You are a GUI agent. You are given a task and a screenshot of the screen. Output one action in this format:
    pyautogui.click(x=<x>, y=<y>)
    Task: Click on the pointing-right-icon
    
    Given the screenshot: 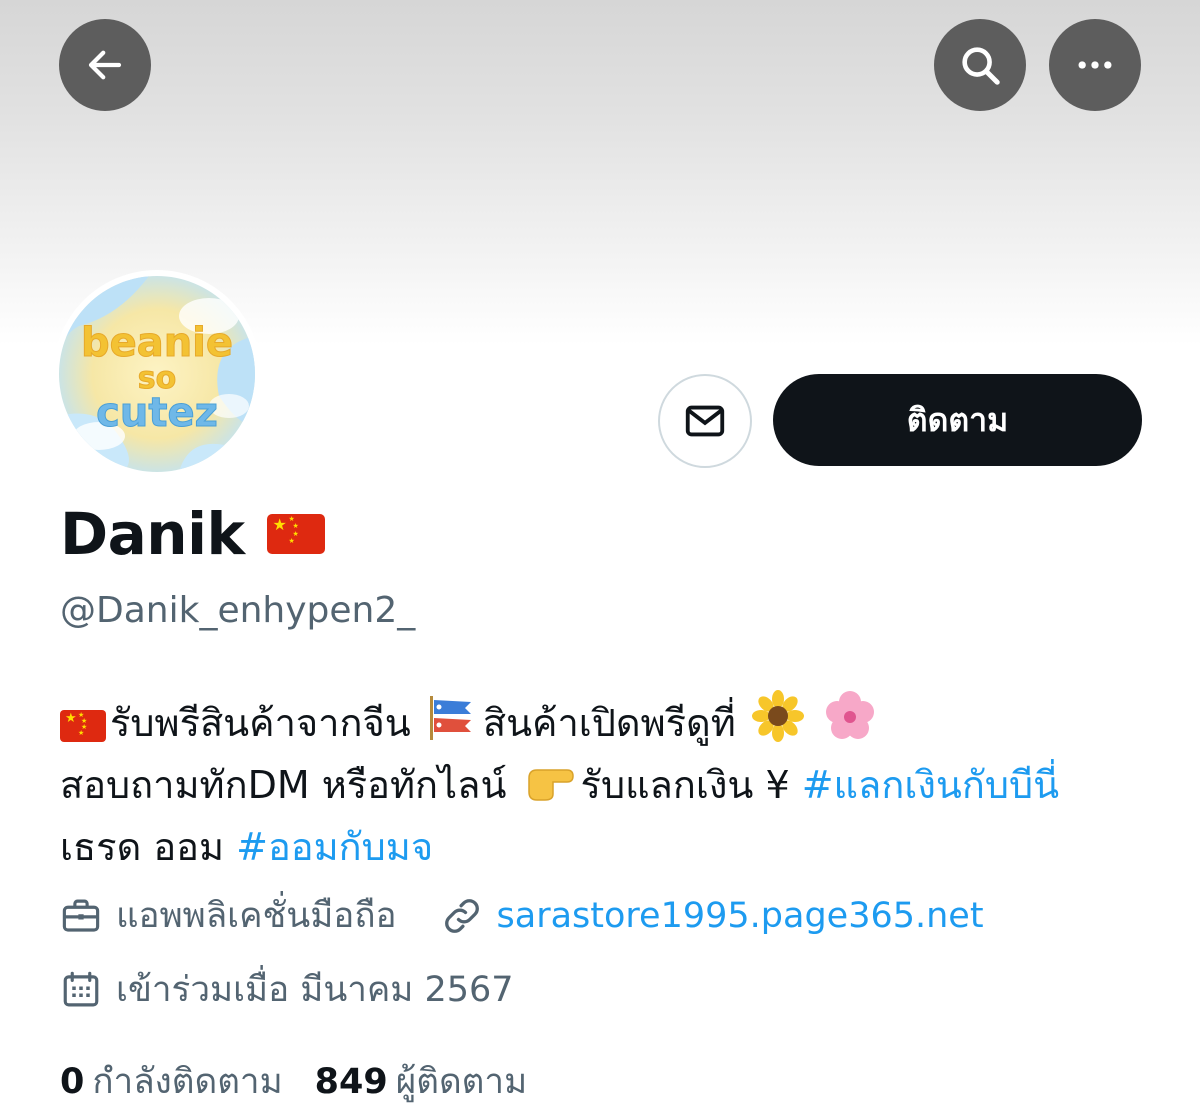 What is the action you would take?
    pyautogui.click(x=550, y=785)
    